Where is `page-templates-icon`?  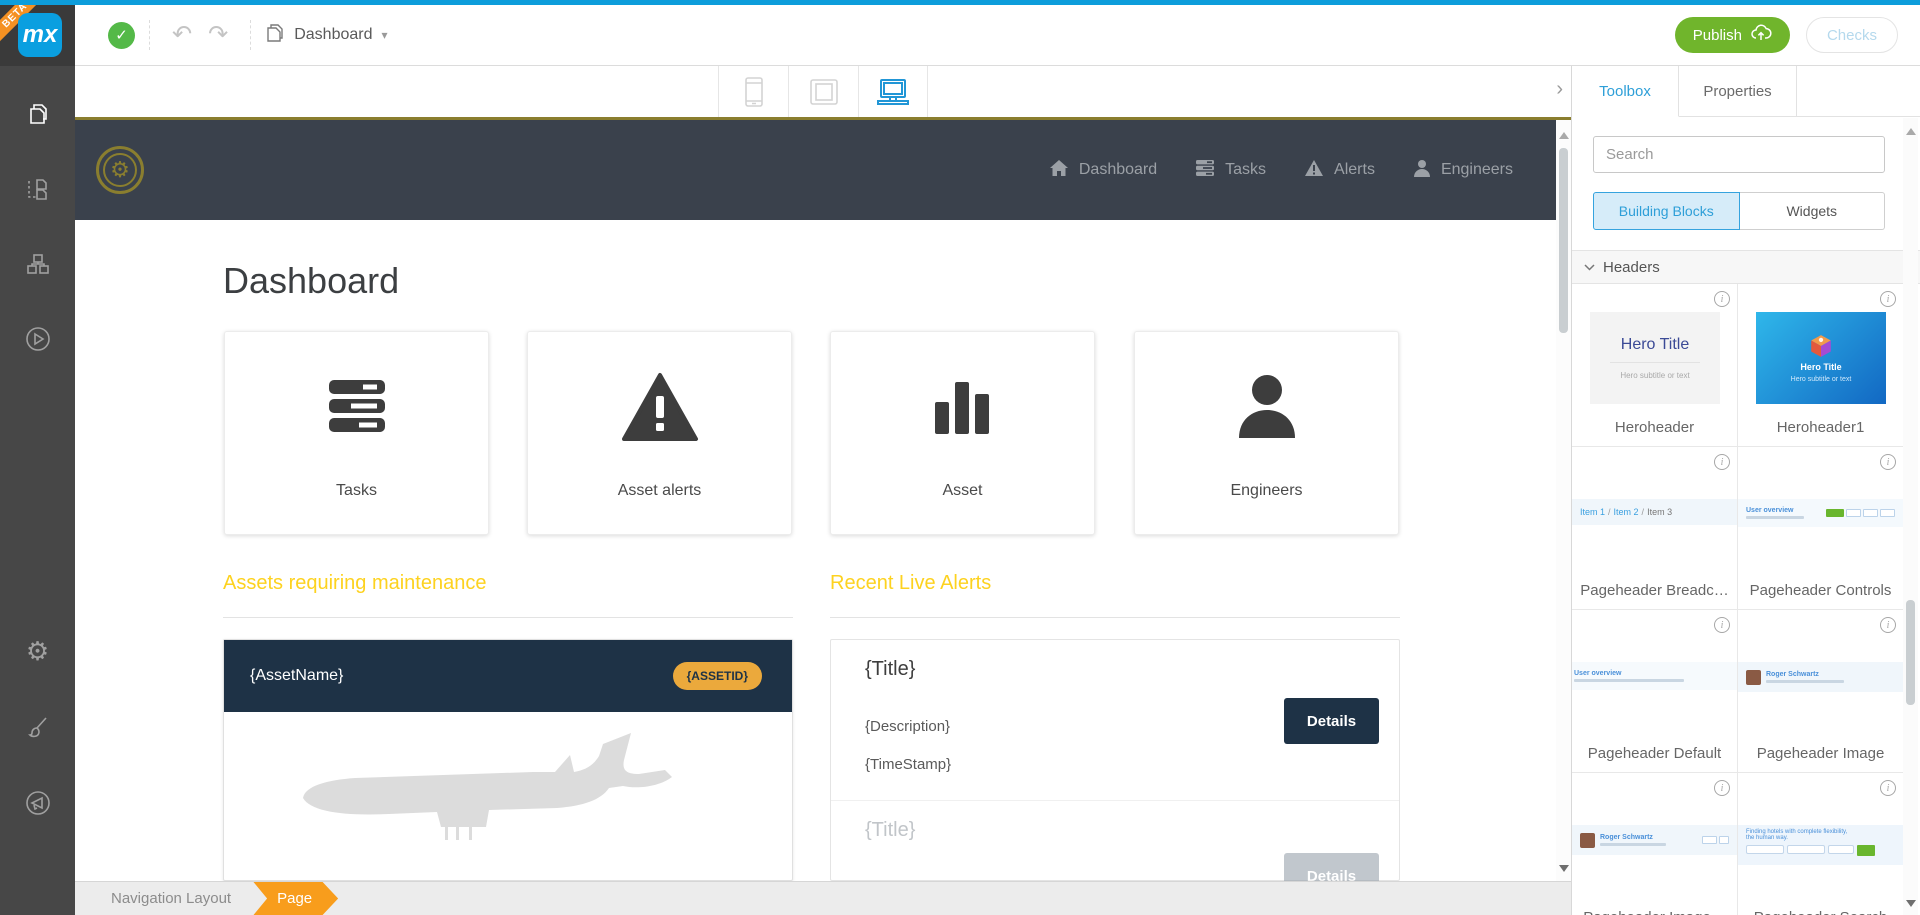 page-templates-icon is located at coordinates (37, 189).